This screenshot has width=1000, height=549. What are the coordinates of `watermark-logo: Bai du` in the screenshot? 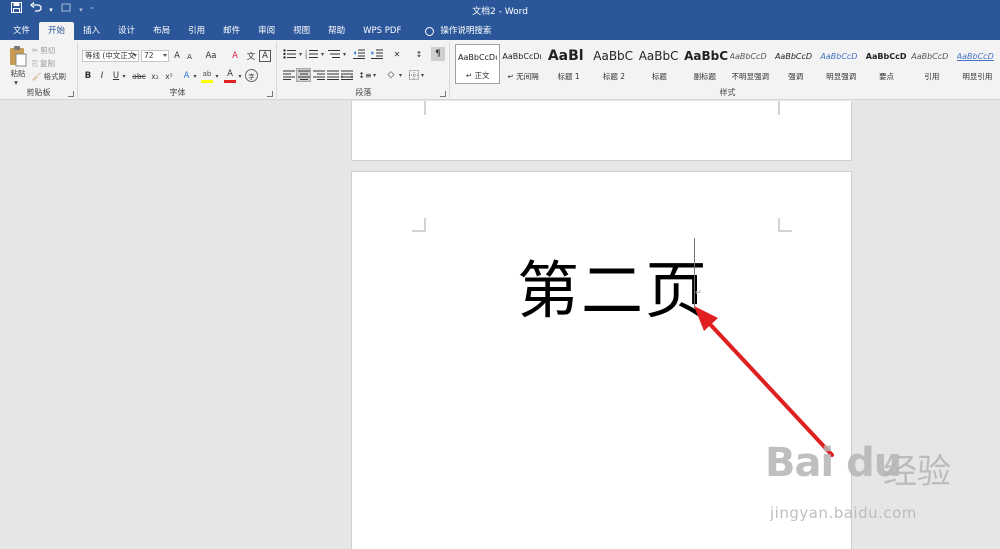 It's located at (833, 463).